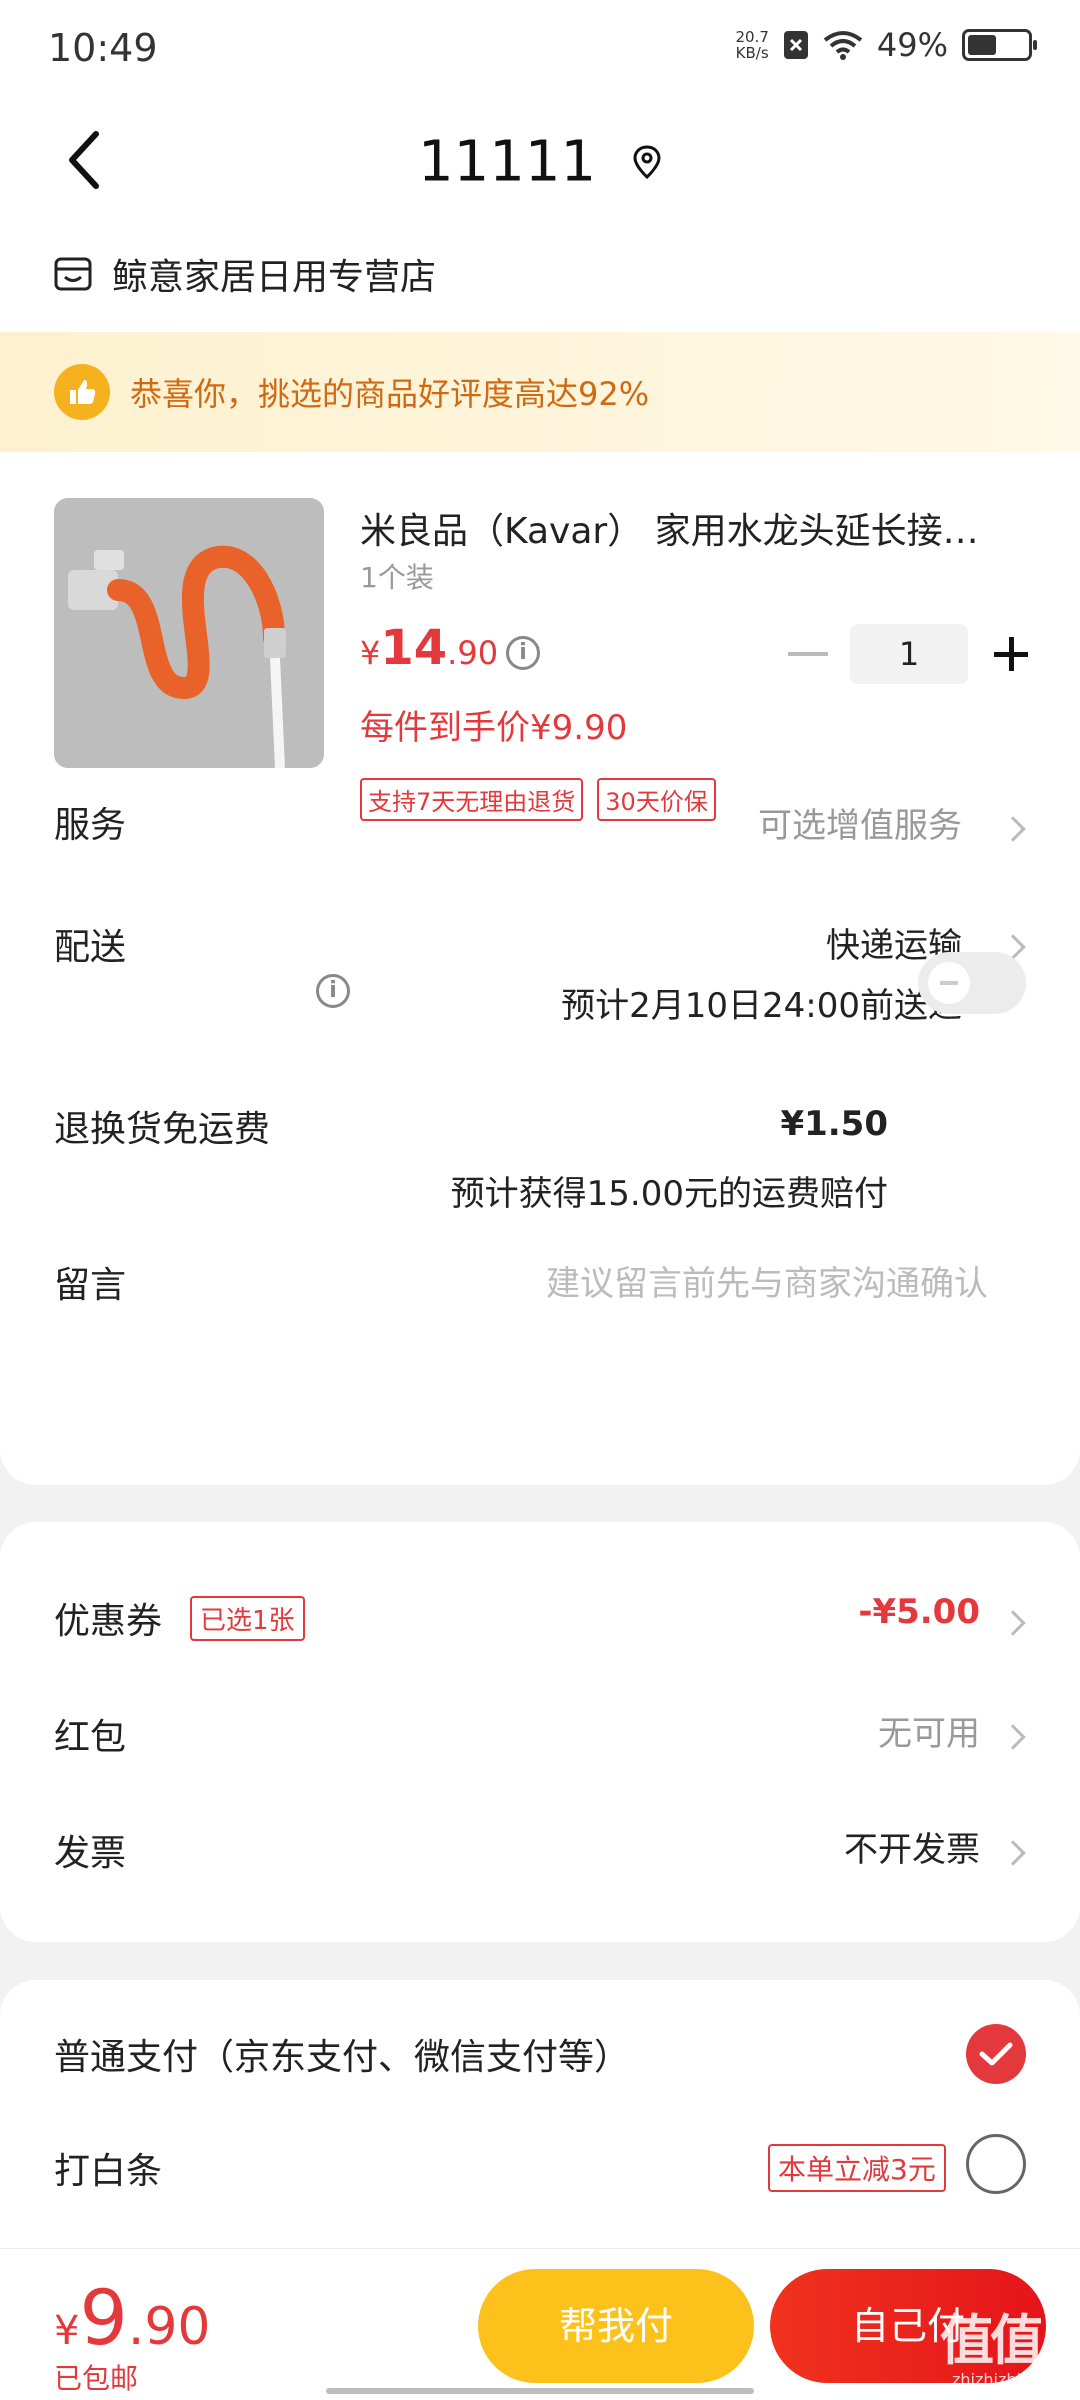  What do you see at coordinates (1006, 2379) in the screenshot?
I see `watermark-url: zhizhizhi.com` at bounding box center [1006, 2379].